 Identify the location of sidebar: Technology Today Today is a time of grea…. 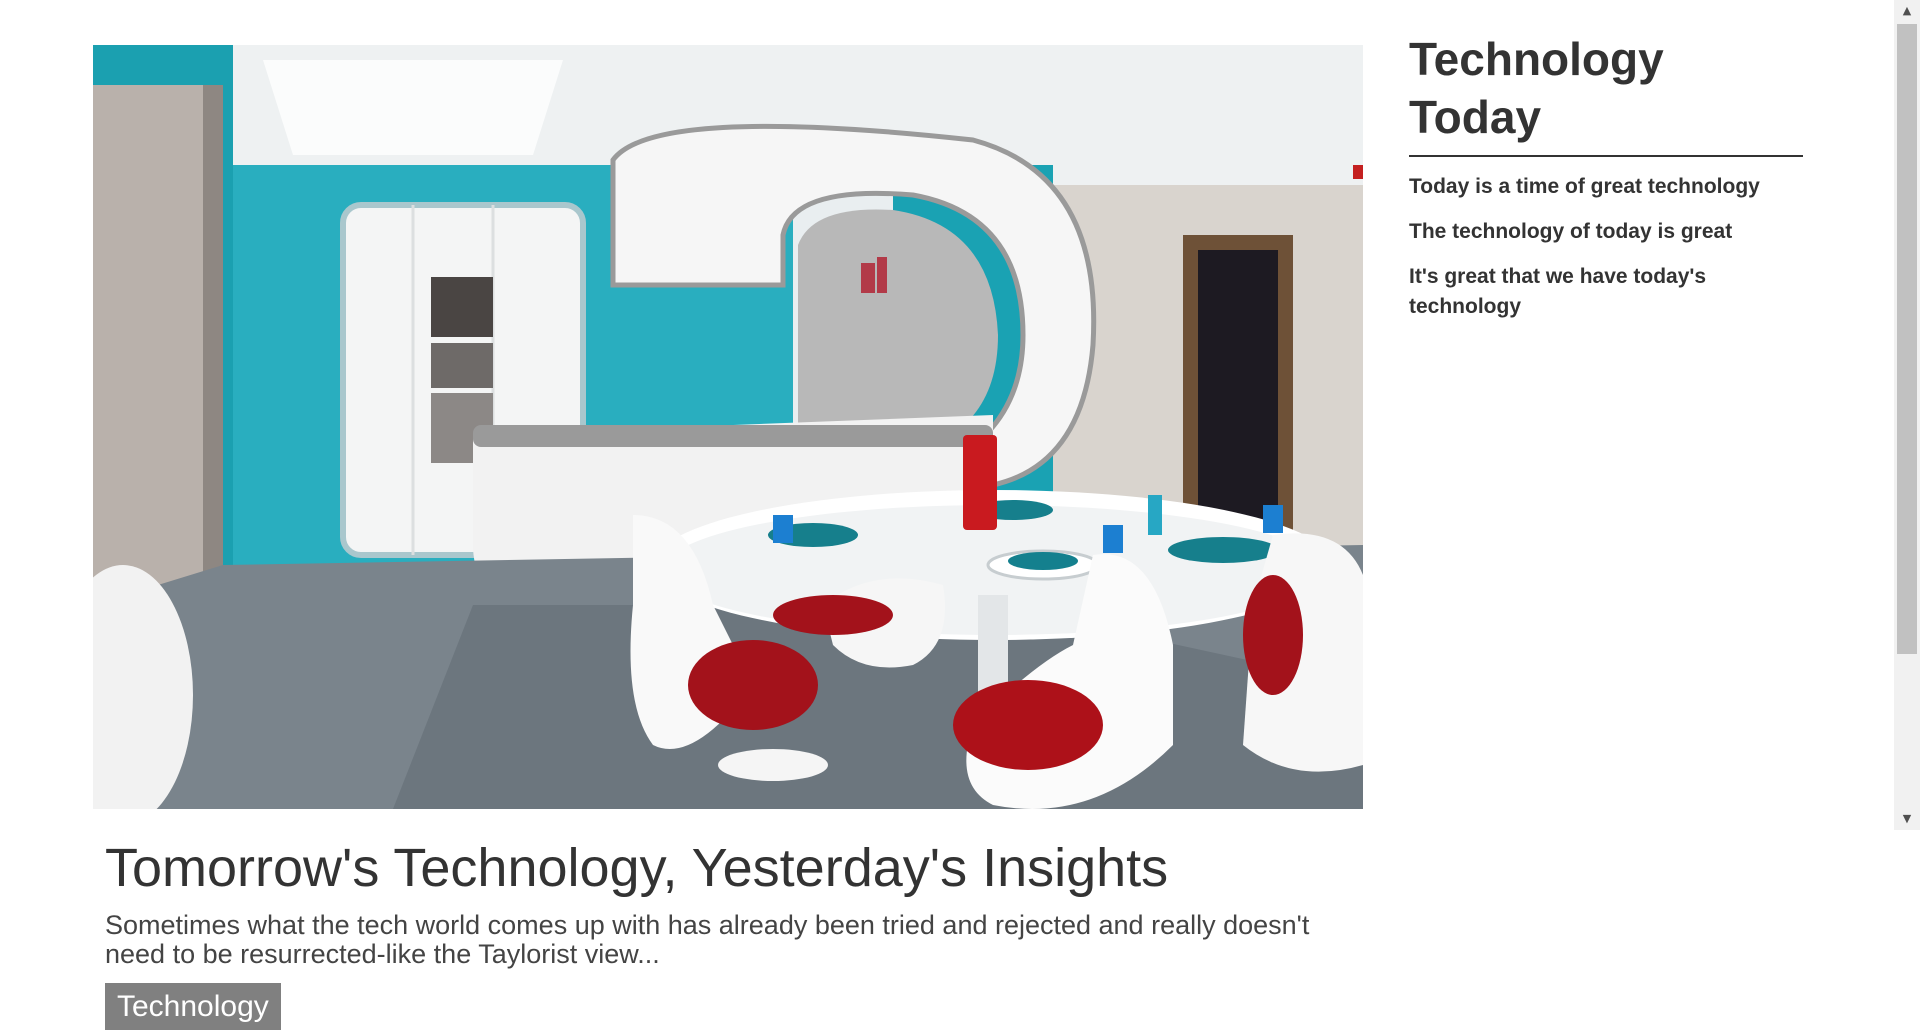
(1606, 176).